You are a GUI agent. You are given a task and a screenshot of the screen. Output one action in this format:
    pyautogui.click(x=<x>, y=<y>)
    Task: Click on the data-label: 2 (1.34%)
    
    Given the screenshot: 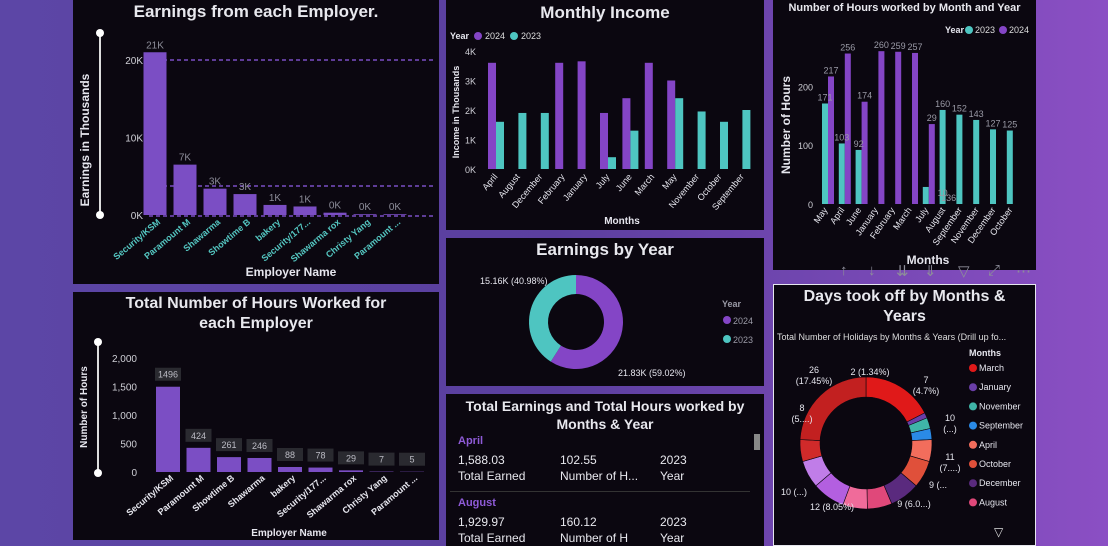 What is the action you would take?
    pyautogui.click(x=869, y=372)
    